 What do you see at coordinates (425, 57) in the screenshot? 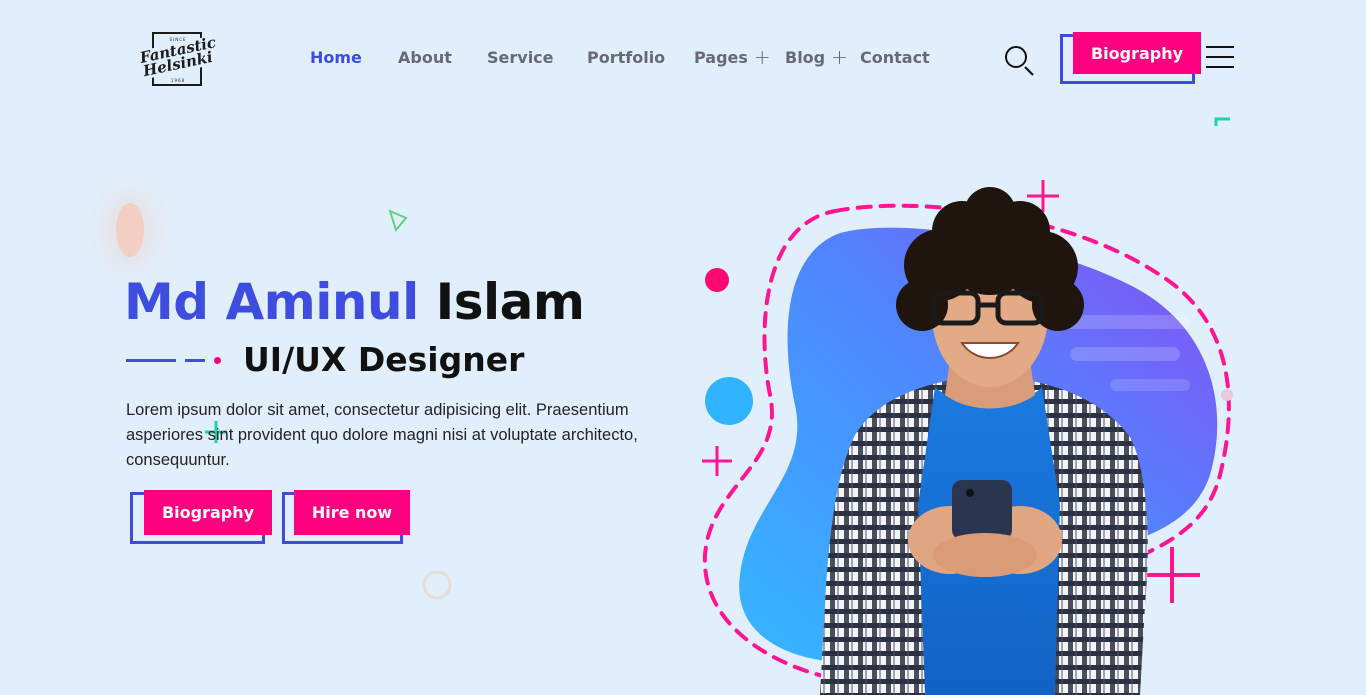
I see `nav-about: About` at bounding box center [425, 57].